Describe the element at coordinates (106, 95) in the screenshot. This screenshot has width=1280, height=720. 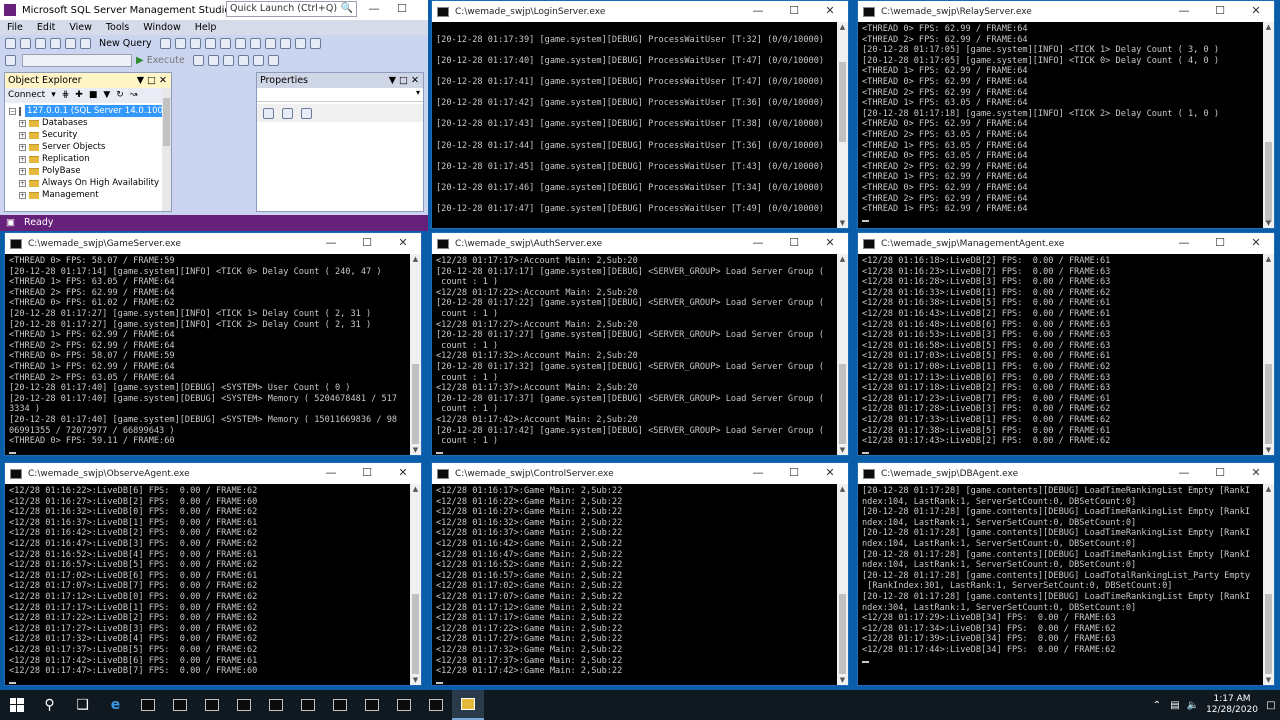
I see `filter-icon: ▼` at that location.